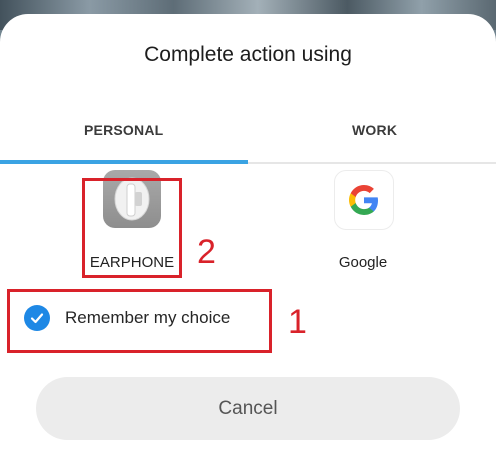 Image resolution: width=496 pixels, height=475 pixels. I want to click on dialog-title: Complete action using, so click(248, 54).